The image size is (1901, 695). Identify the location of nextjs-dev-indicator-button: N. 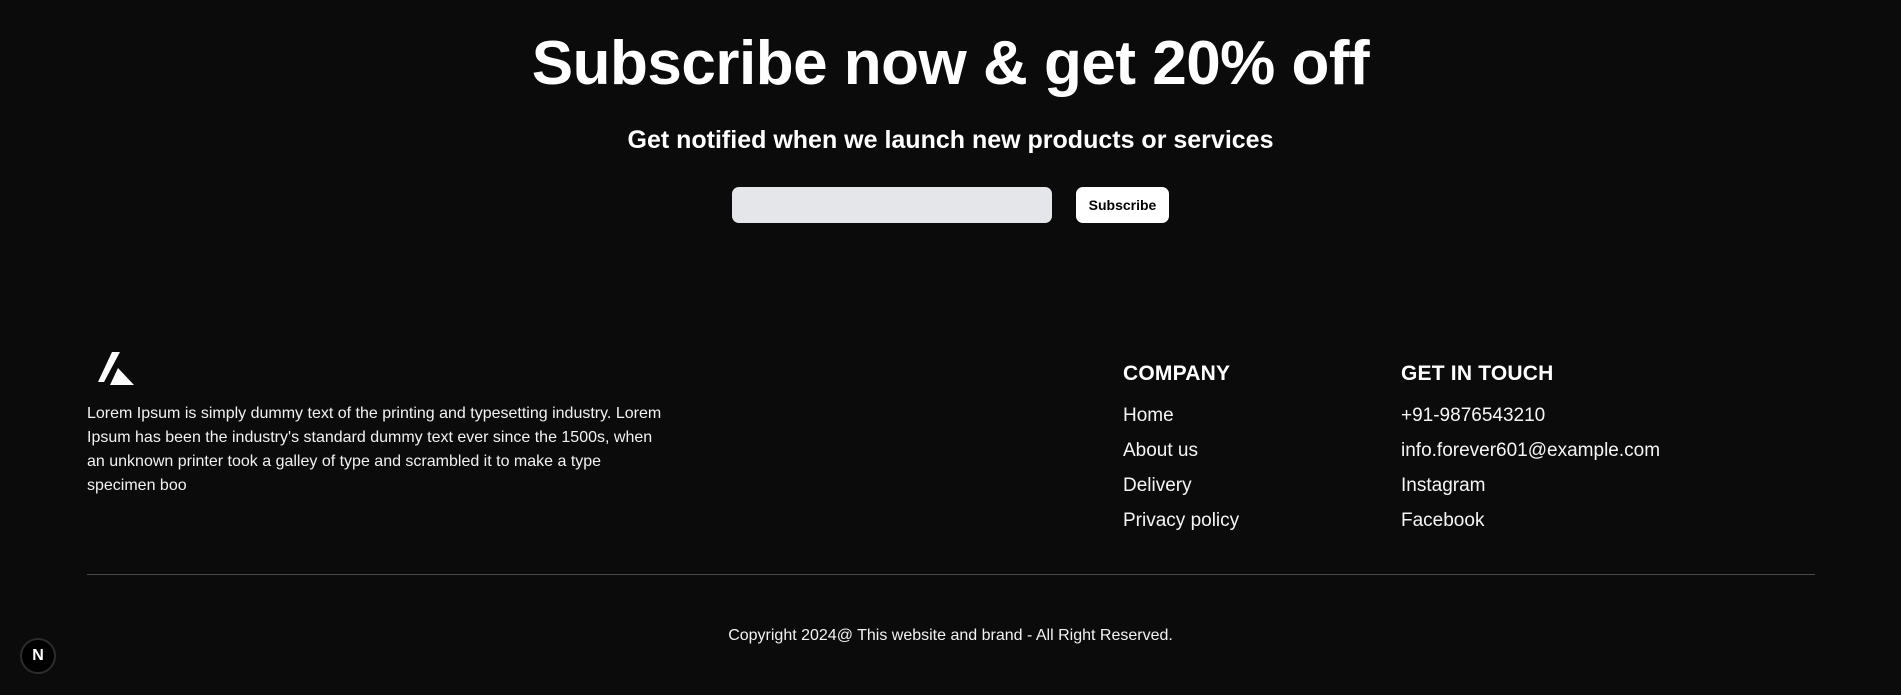
(38, 656).